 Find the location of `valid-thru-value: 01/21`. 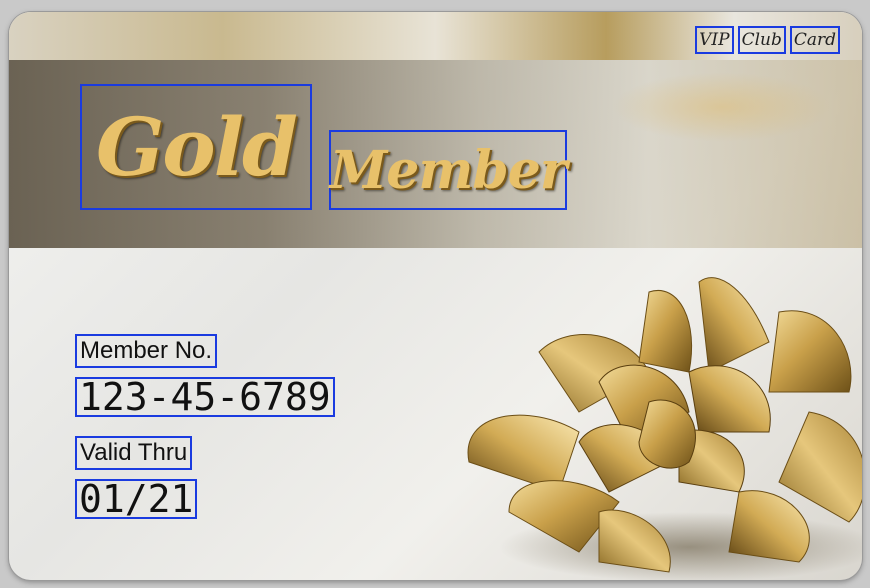

valid-thru-value: 01/21 is located at coordinates (136, 499).